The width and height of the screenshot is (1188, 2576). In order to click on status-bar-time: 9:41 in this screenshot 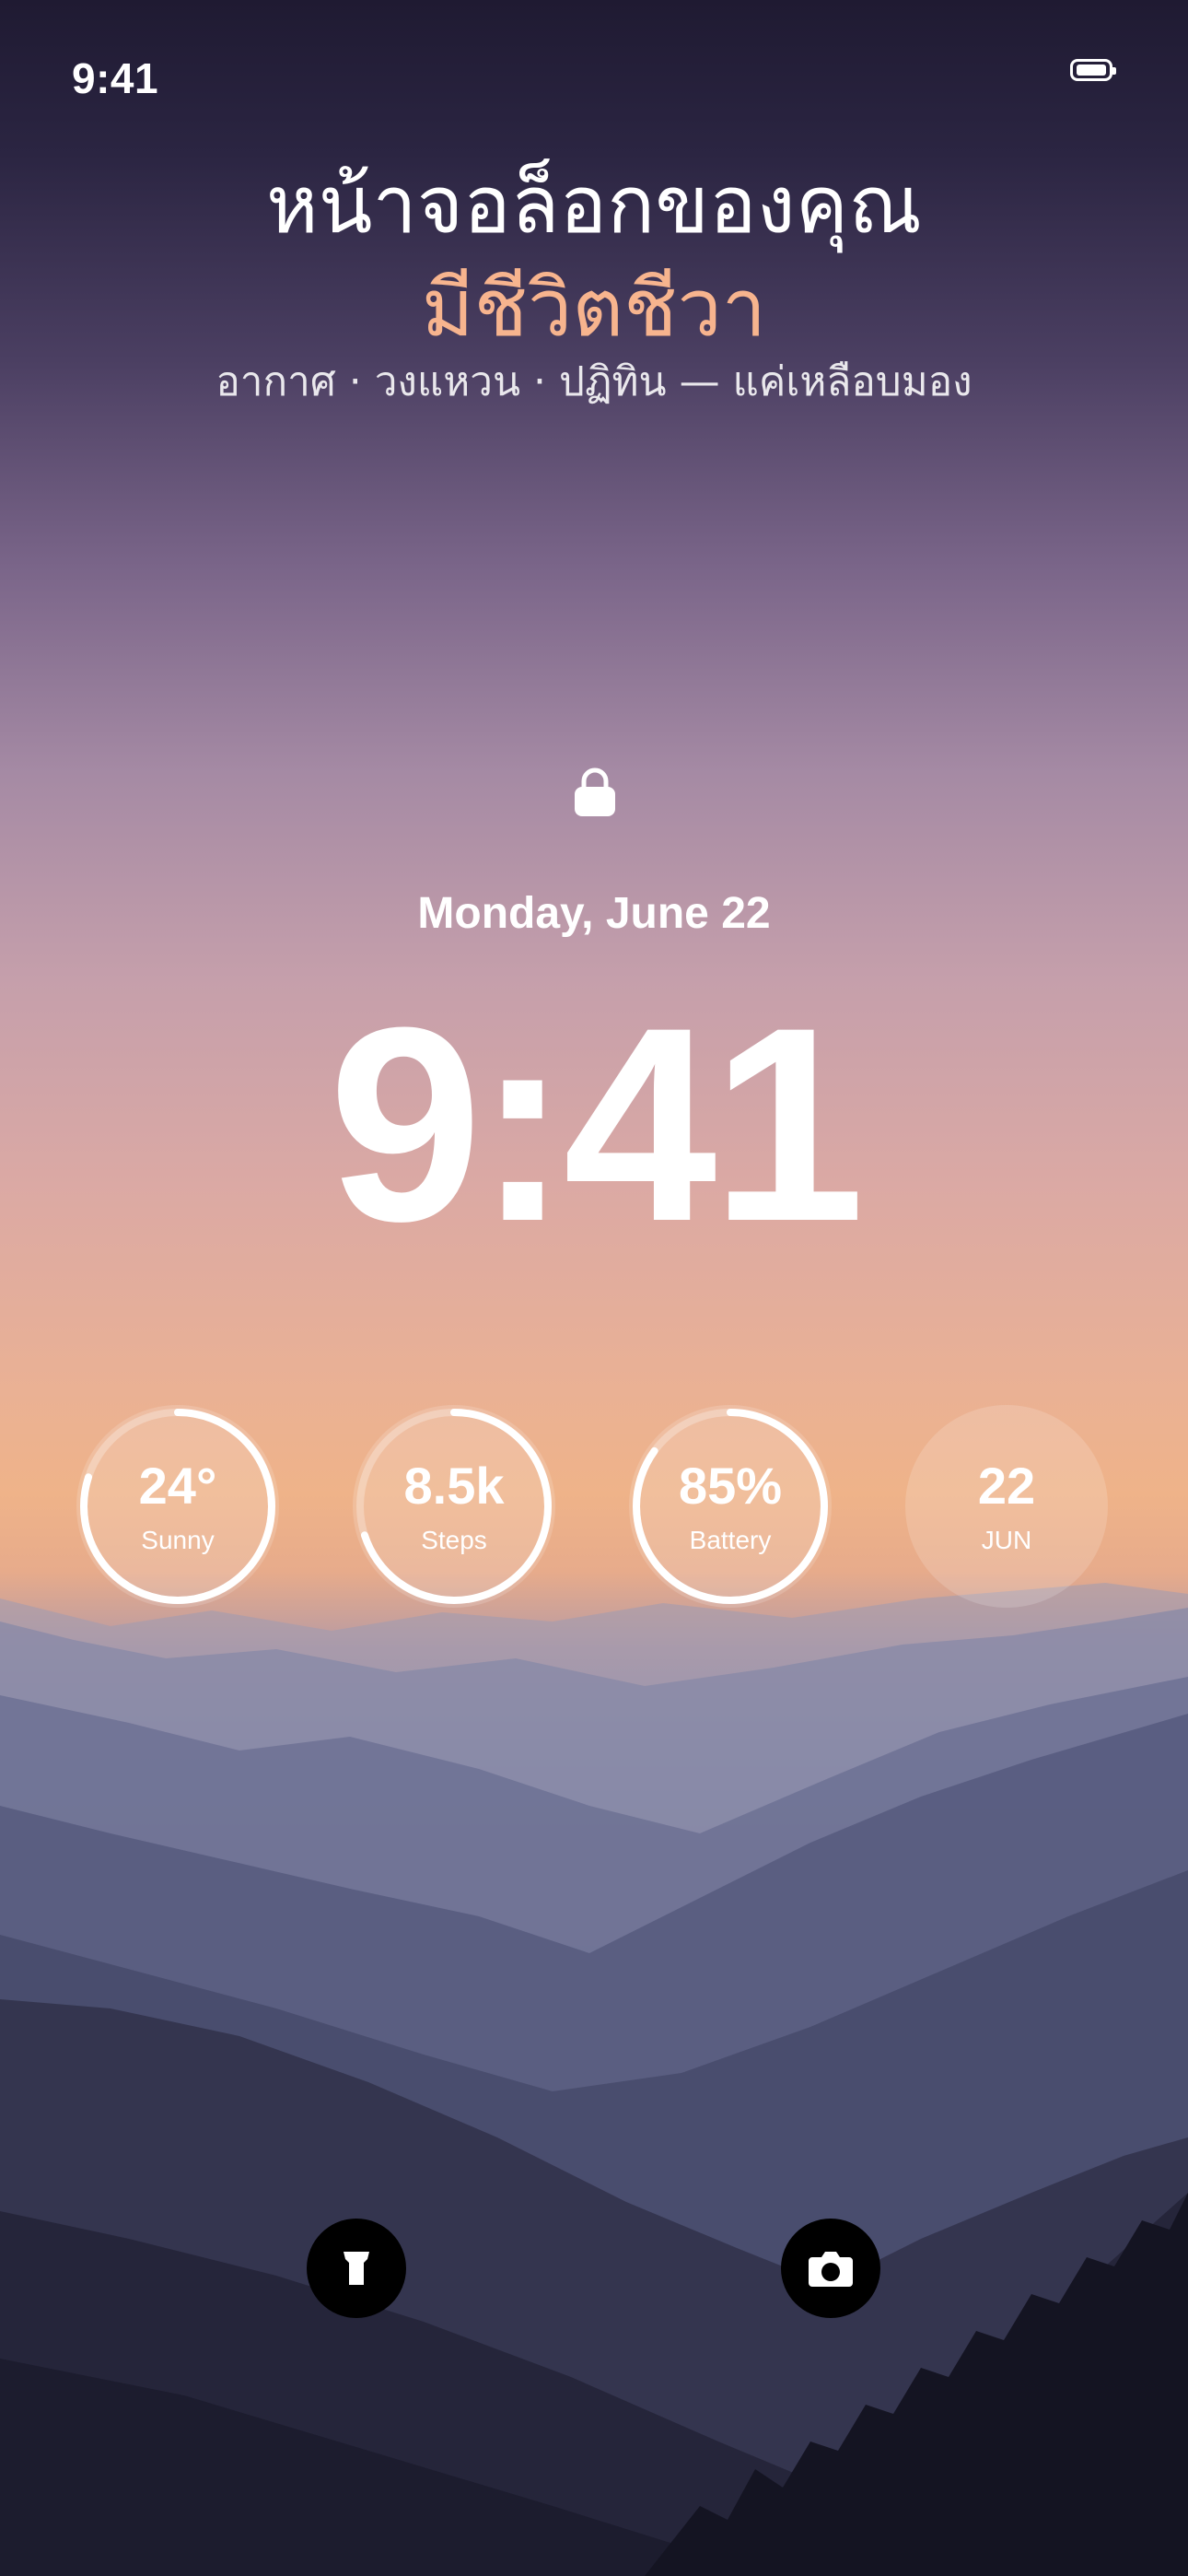, I will do `click(115, 78)`.